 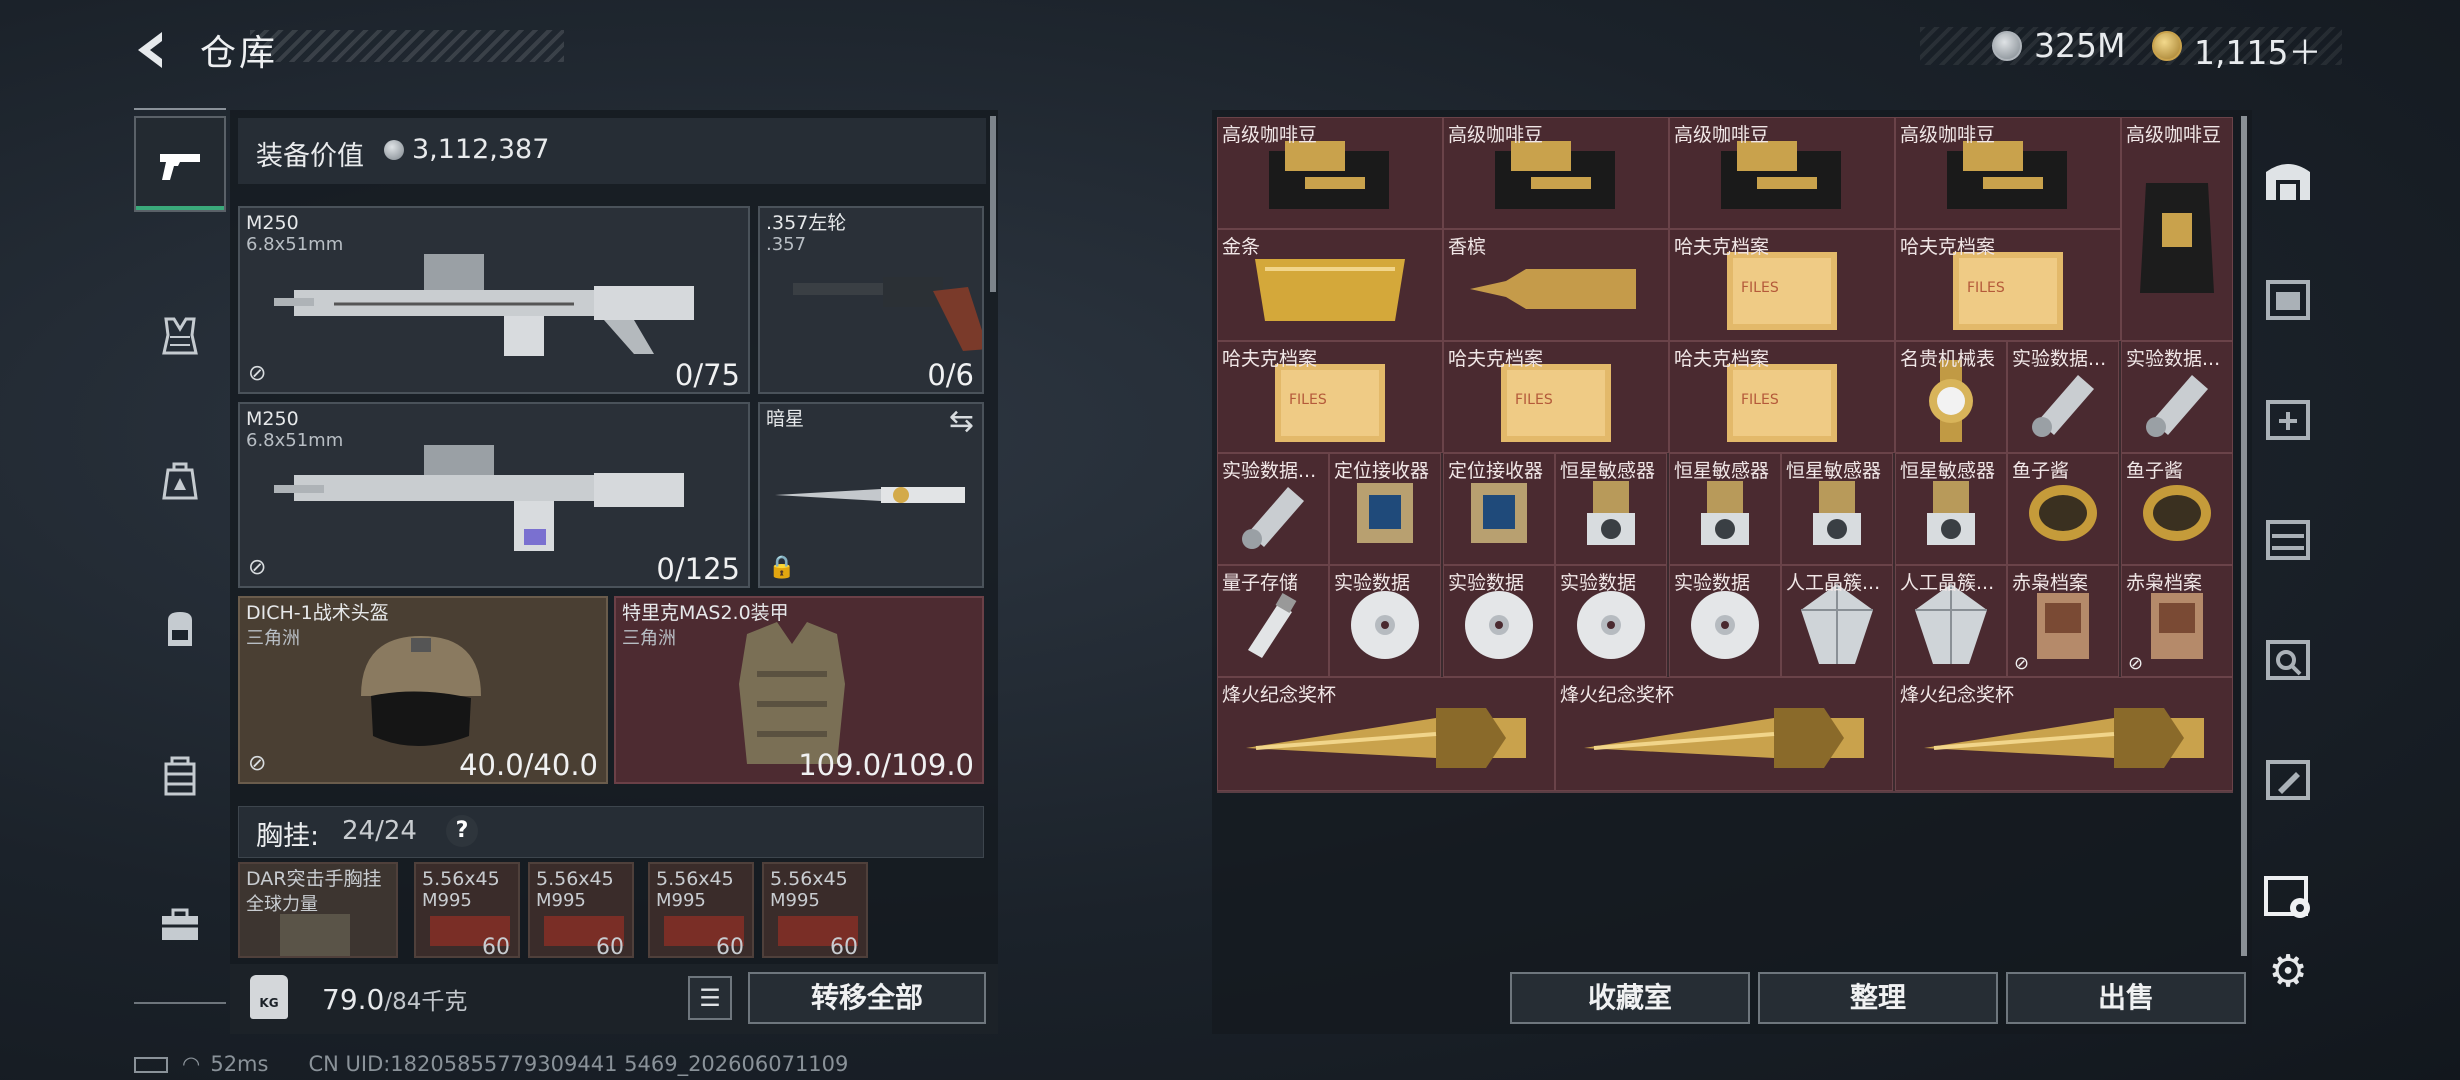 What do you see at coordinates (799, 690) in the screenshot?
I see `armor-slot: 特里克MAS2.0装甲 三角洲 109.0/109.0` at bounding box center [799, 690].